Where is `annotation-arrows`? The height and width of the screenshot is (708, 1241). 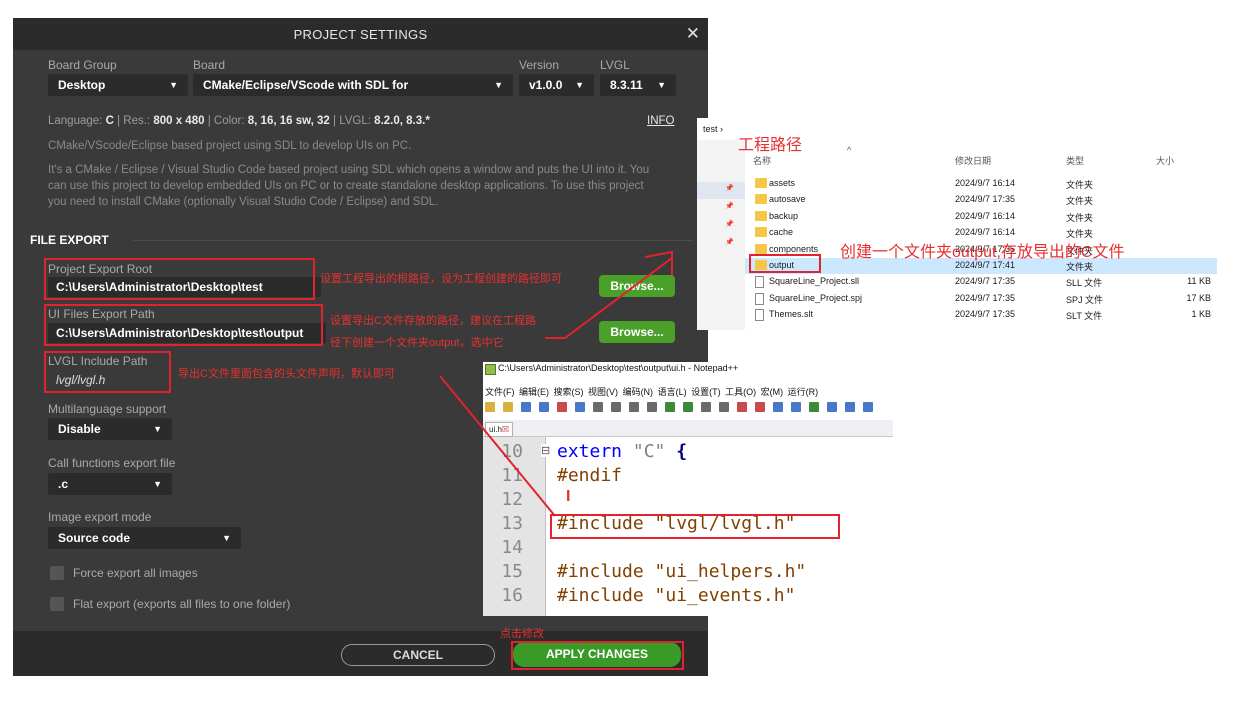 annotation-arrows is located at coordinates (556, 383).